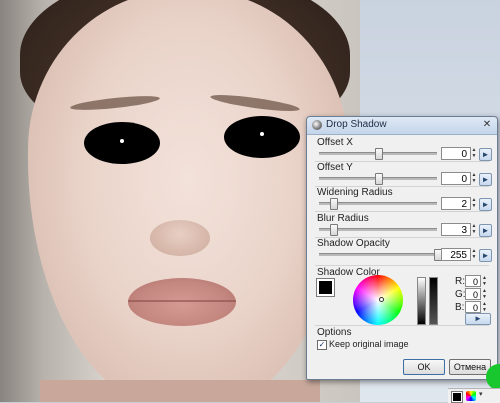 The height and width of the screenshot is (403, 500). I want to click on slider-label: Widening Radius, so click(355, 192).